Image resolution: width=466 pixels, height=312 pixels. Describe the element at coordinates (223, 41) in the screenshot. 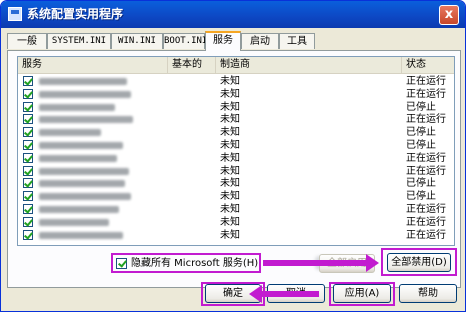

I see `tab-4: 服务` at that location.